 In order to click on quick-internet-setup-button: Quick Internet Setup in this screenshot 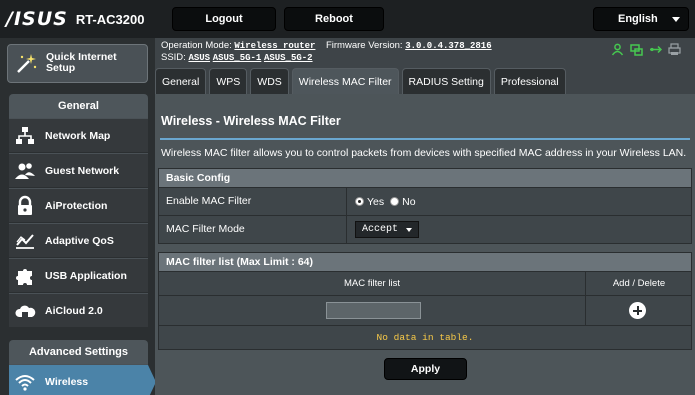, I will do `click(77, 63)`.